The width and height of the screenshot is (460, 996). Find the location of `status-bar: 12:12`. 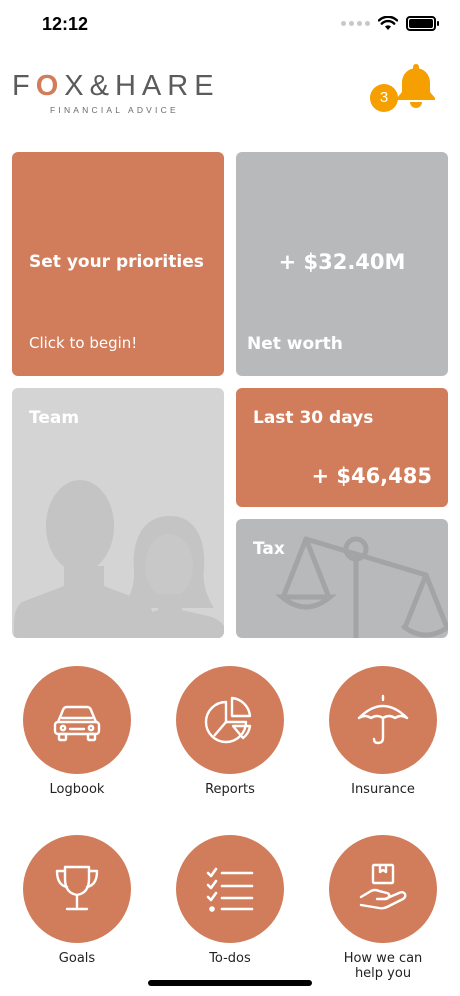

status-bar: 12:12 is located at coordinates (230, 25).